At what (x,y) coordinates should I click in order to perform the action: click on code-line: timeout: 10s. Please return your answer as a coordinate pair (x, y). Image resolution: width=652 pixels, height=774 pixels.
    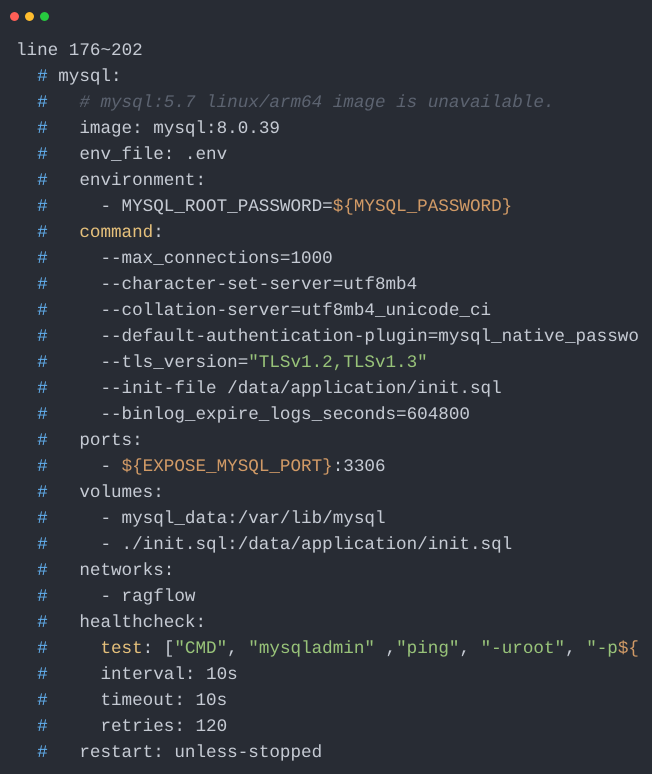
    Looking at the image, I should click on (164, 701).